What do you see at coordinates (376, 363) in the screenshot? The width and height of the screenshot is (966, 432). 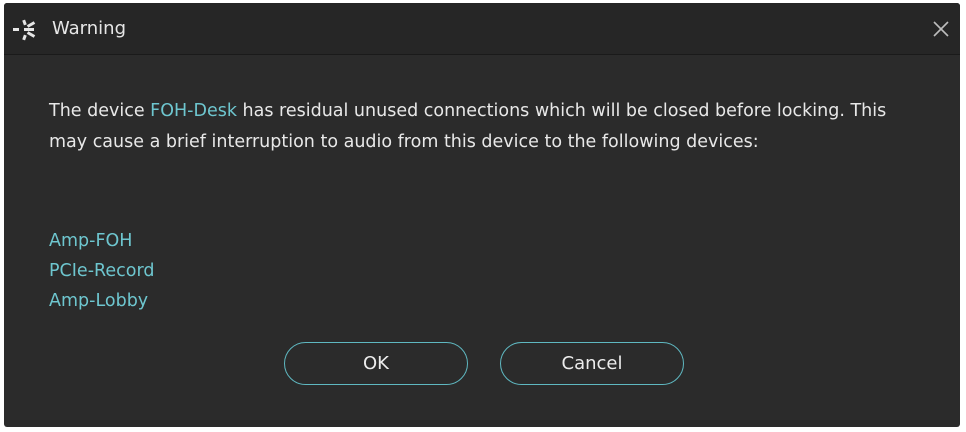 I see `ok-button: OK` at bounding box center [376, 363].